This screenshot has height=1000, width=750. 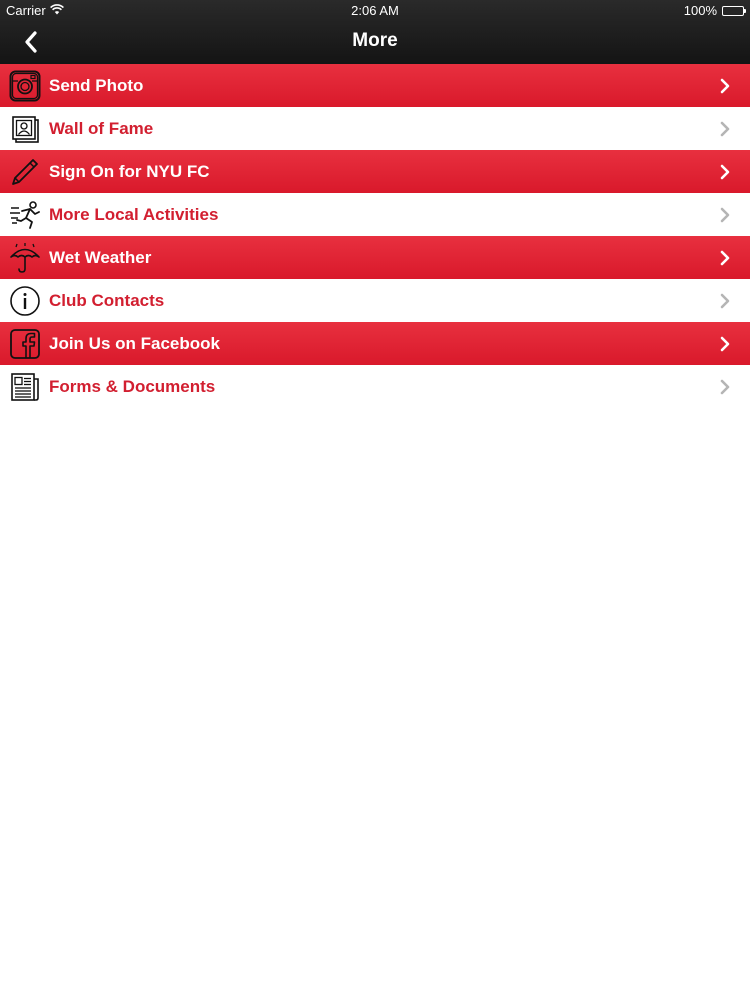 I want to click on menu-item-label: Wet Weather, so click(x=100, y=257).